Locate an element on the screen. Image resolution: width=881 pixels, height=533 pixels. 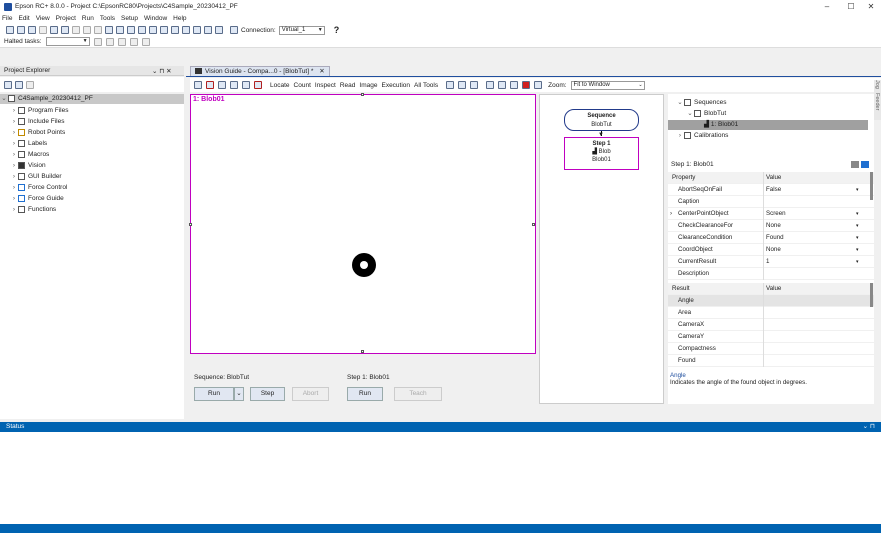
result-row: CameraY is located at coordinates (771, 337).